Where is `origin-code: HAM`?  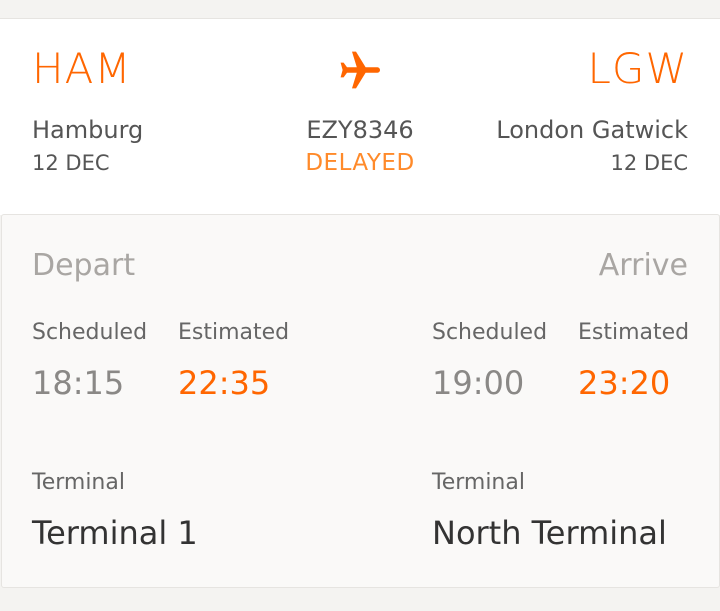
origin-code: HAM is located at coordinates (82, 68).